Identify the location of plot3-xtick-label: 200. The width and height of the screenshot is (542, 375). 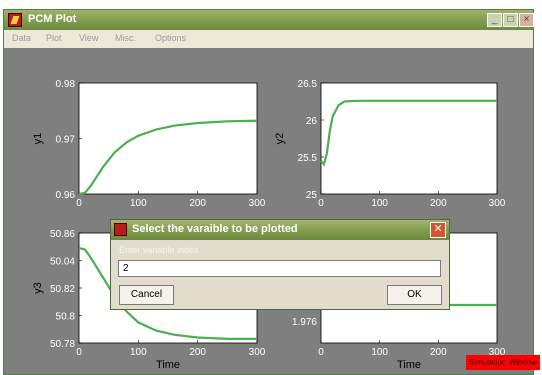
(197, 352).